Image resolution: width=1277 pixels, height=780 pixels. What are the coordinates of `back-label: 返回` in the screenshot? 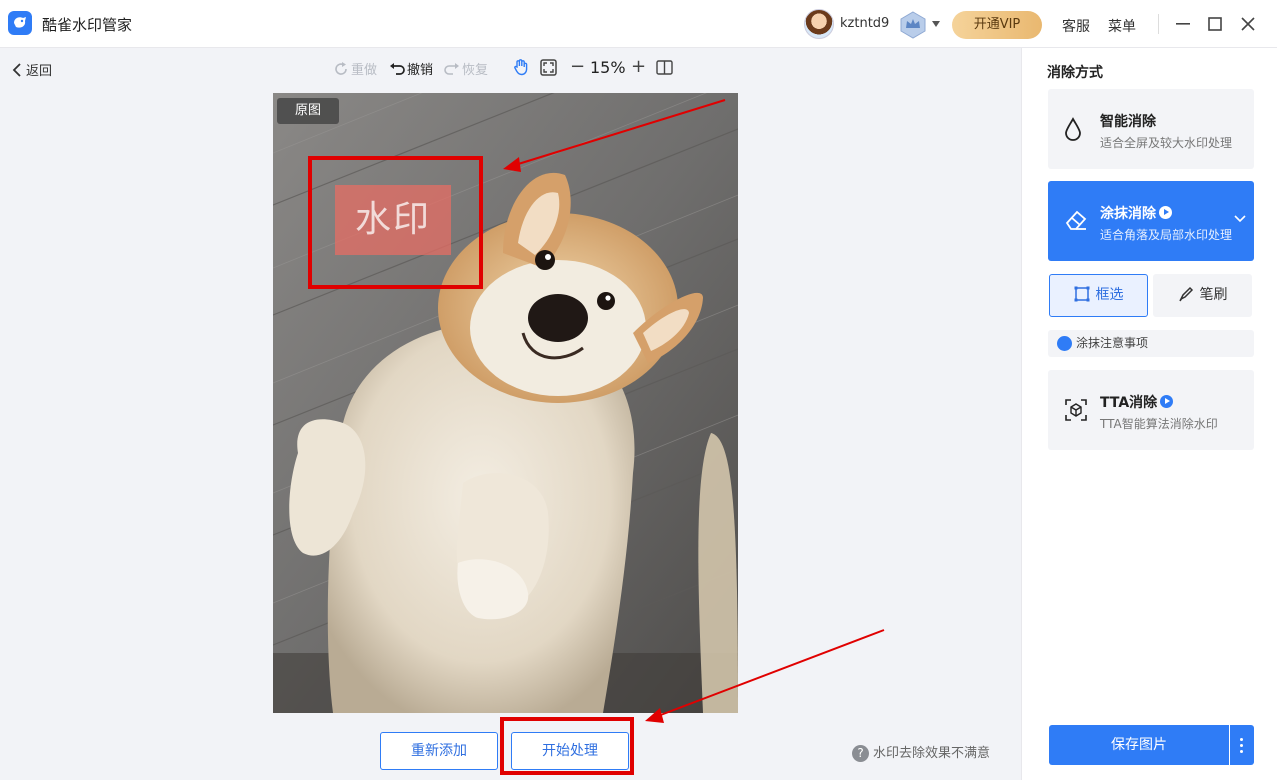 It's located at (39, 71).